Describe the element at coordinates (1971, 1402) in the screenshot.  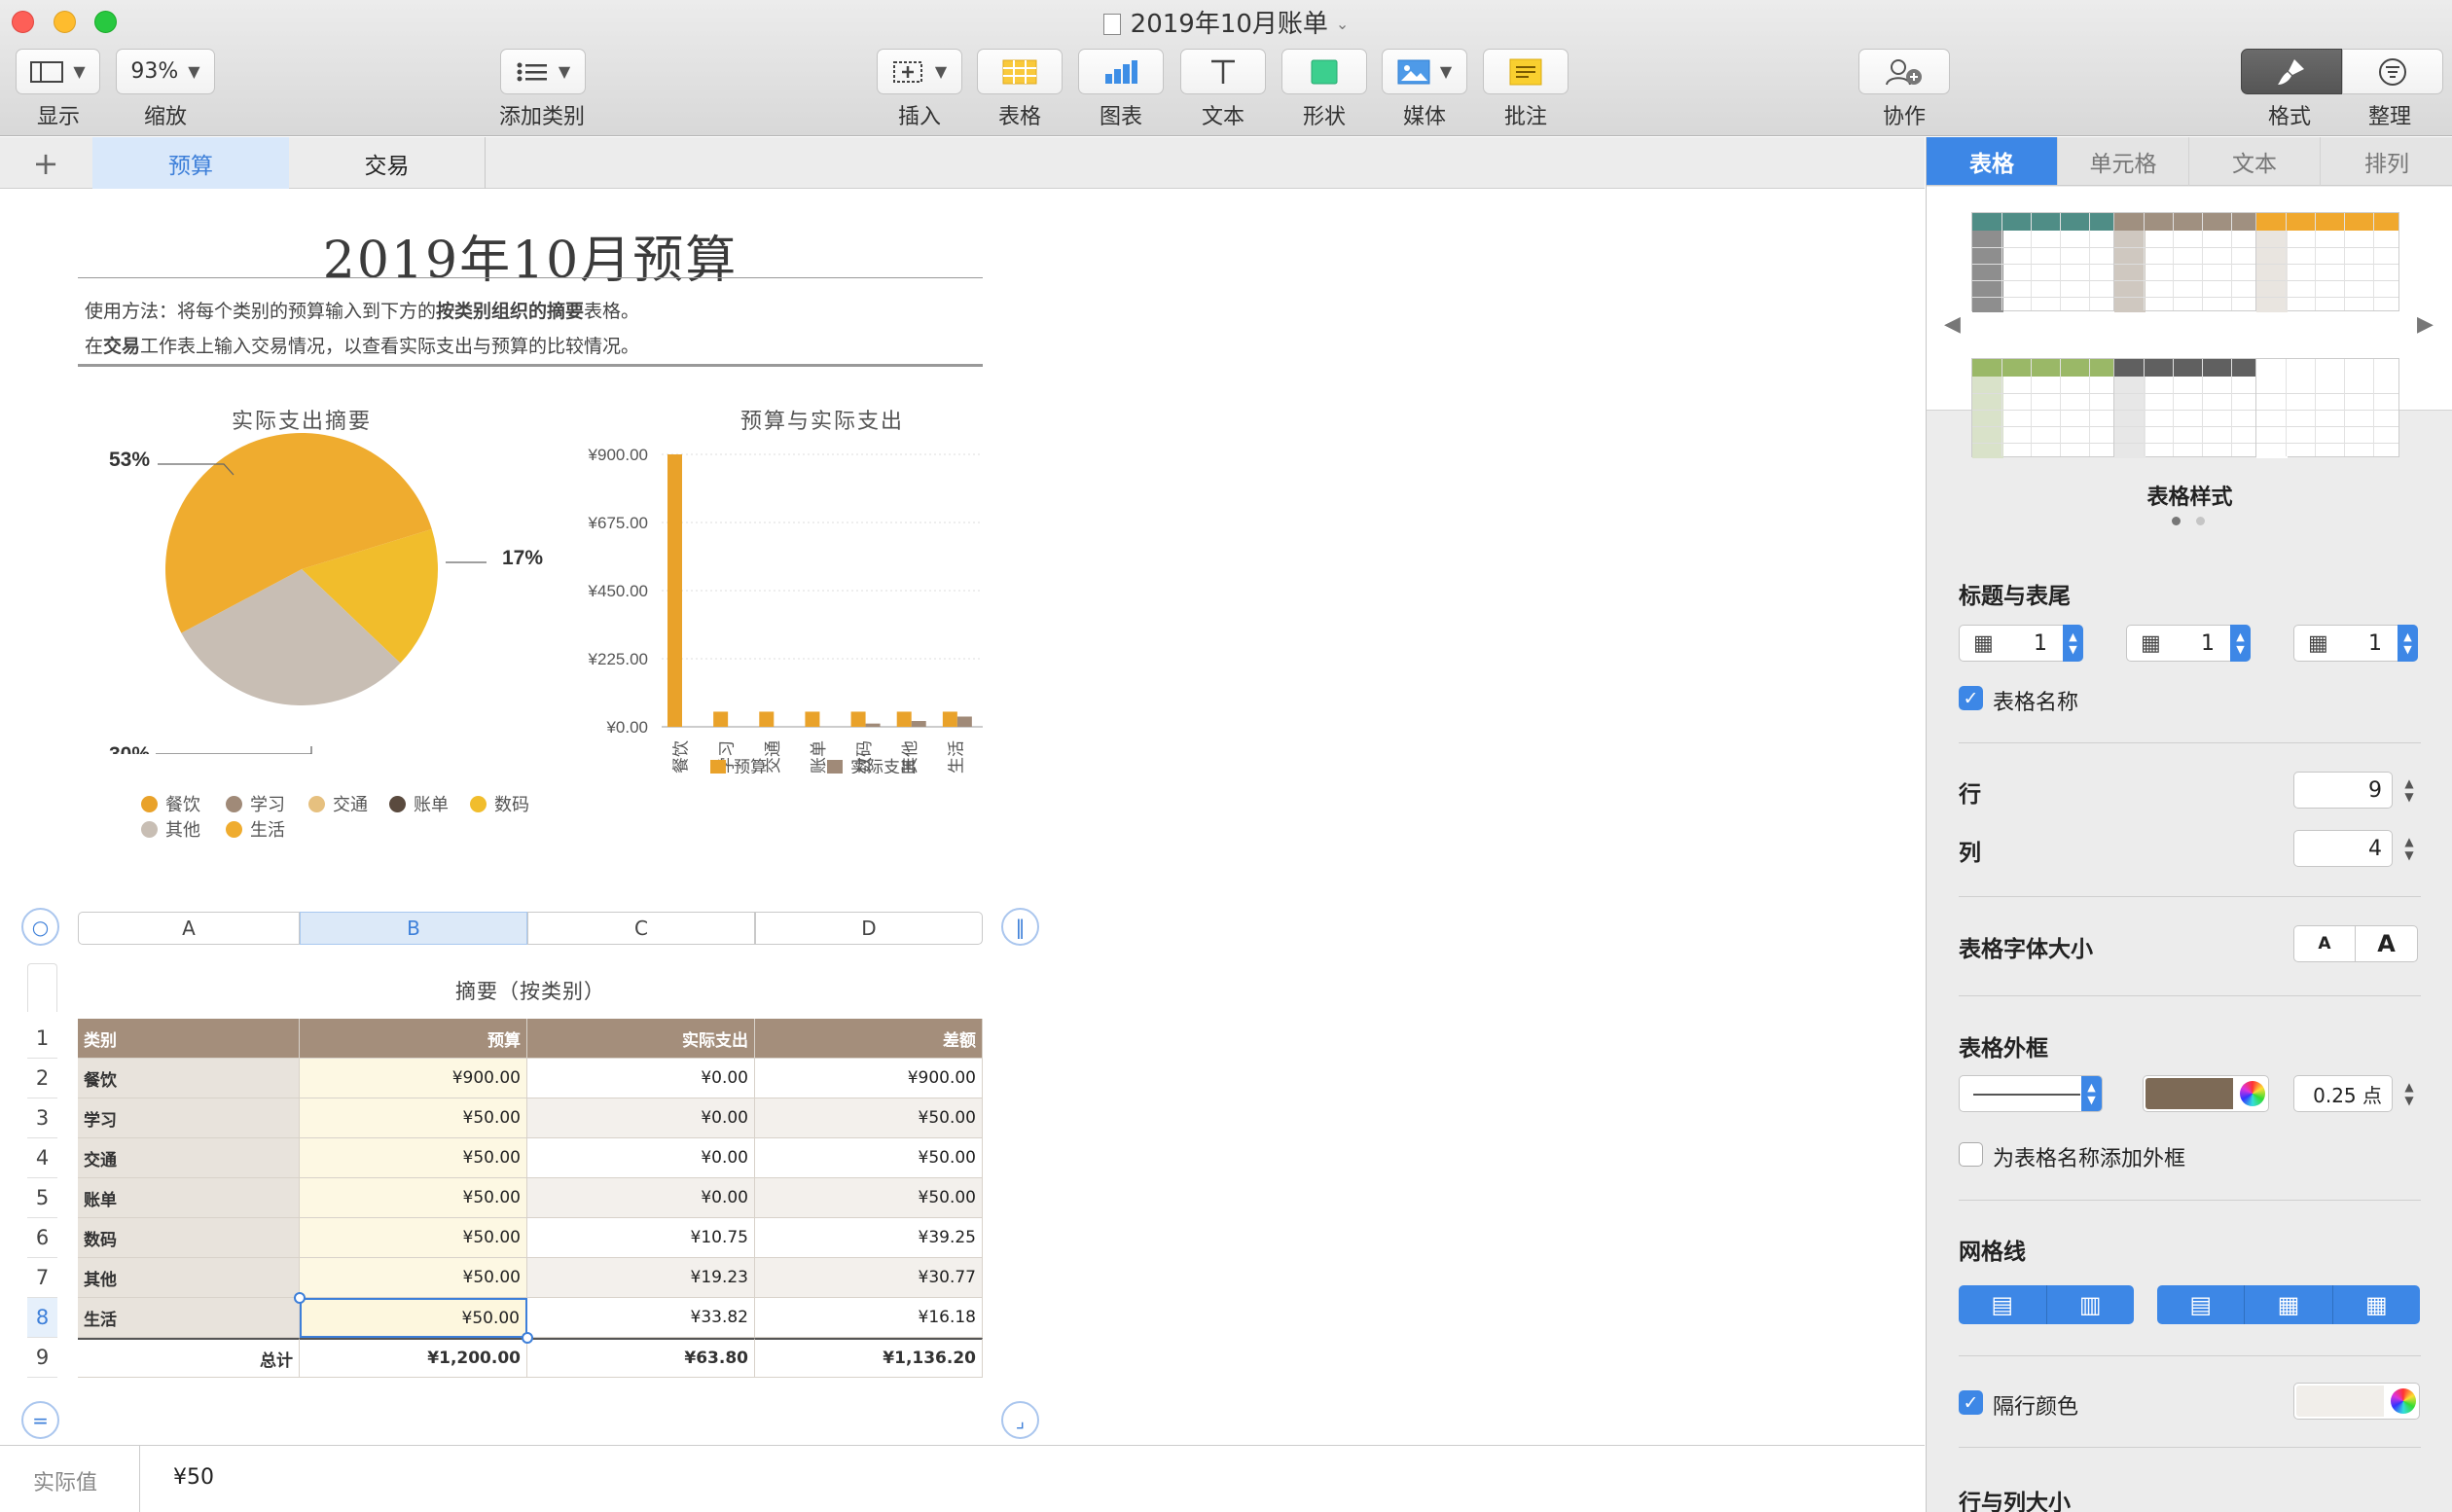
I see `alternating-rows-checkbox: ✓` at that location.